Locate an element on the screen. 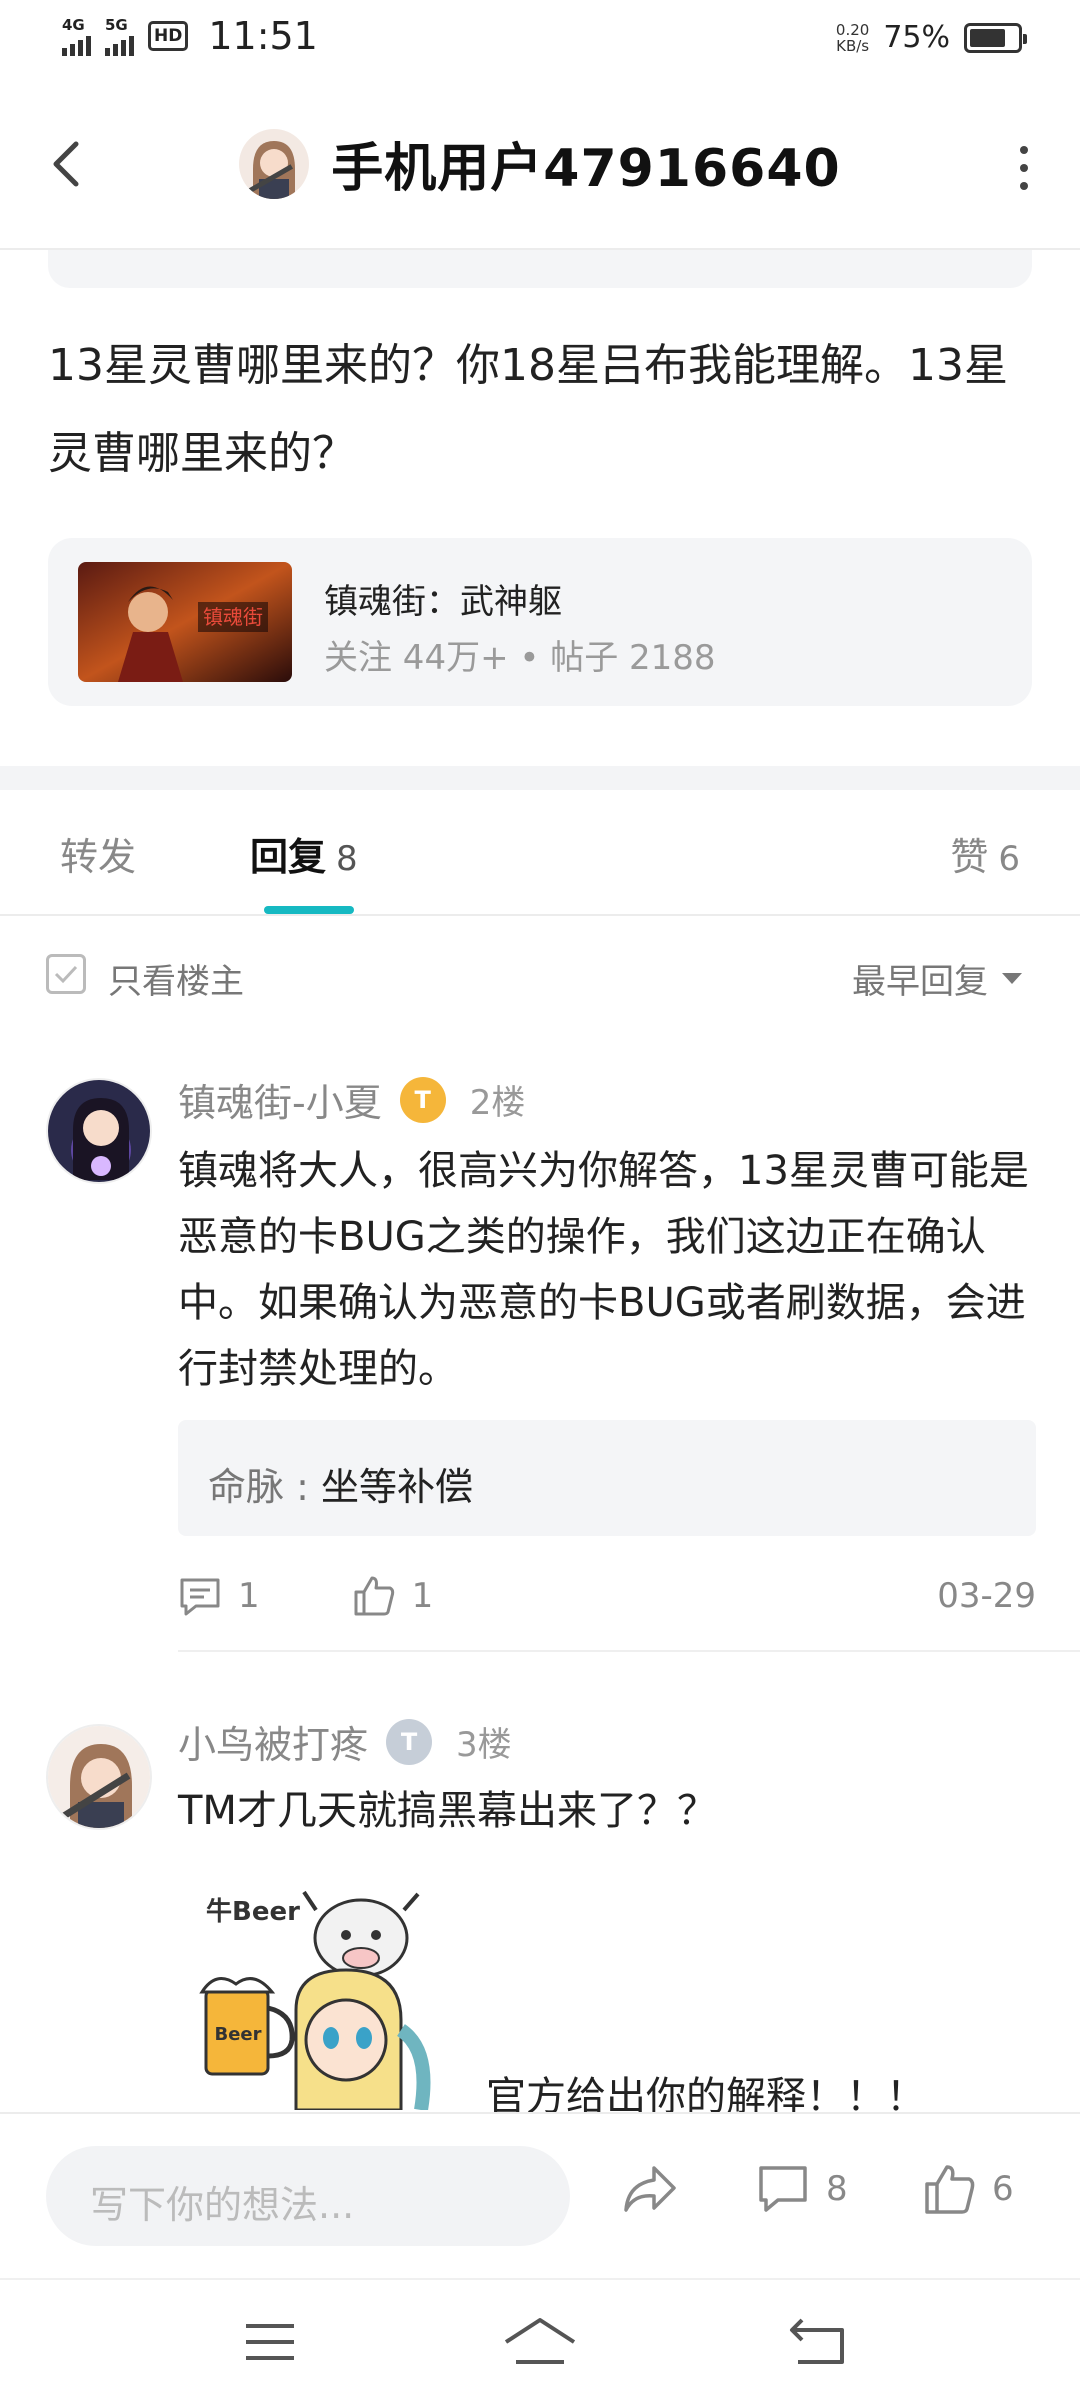 This screenshot has width=1080, height=2400. sort-label: 最早回复 is located at coordinates (920, 982).